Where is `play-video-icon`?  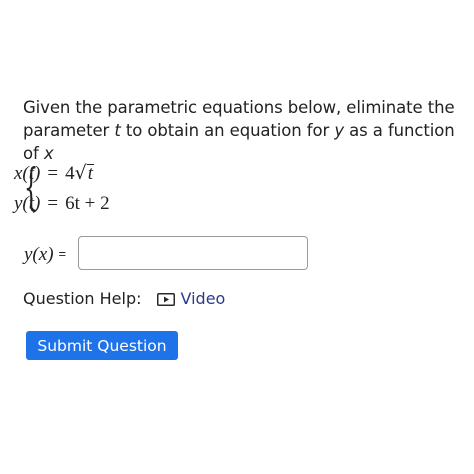 play-video-icon is located at coordinates (165, 299).